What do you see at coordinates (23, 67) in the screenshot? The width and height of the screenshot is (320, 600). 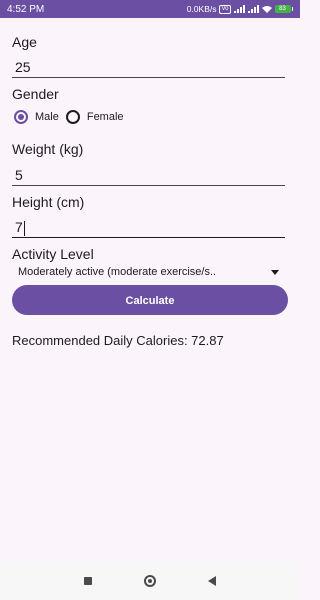 I see `age-value: 25` at bounding box center [23, 67].